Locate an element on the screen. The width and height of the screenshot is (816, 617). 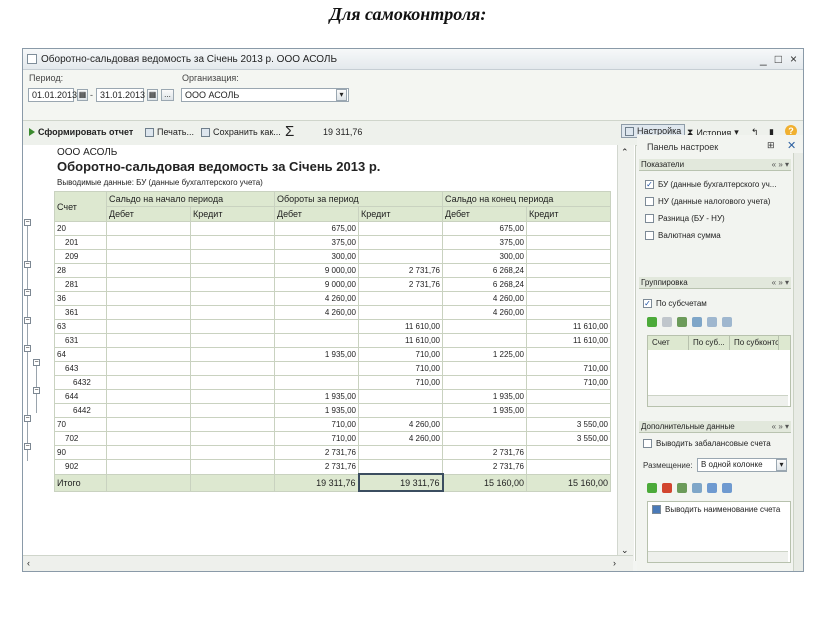
ob-d-cell: 300,00 is located at coordinates (316, 256).